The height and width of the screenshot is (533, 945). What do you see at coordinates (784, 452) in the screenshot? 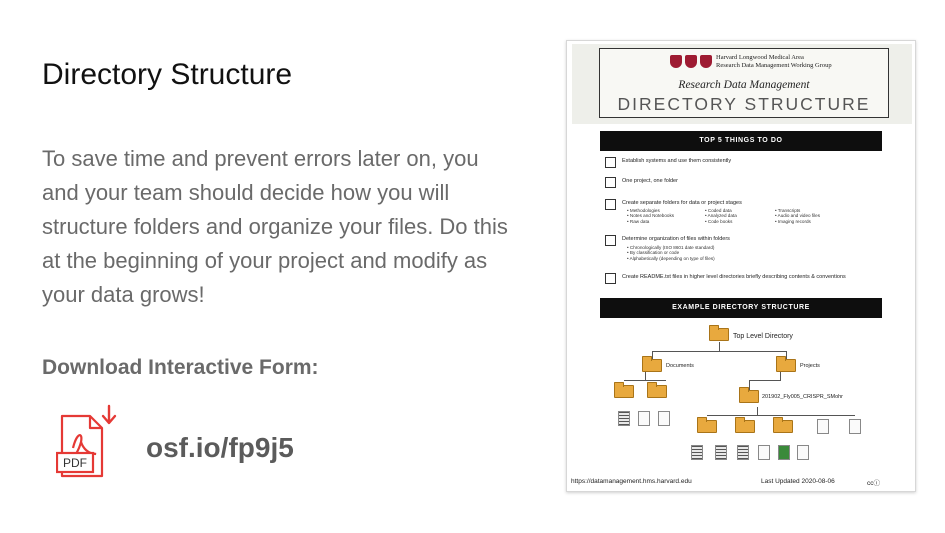
I see `spreadsheet-icon` at bounding box center [784, 452].